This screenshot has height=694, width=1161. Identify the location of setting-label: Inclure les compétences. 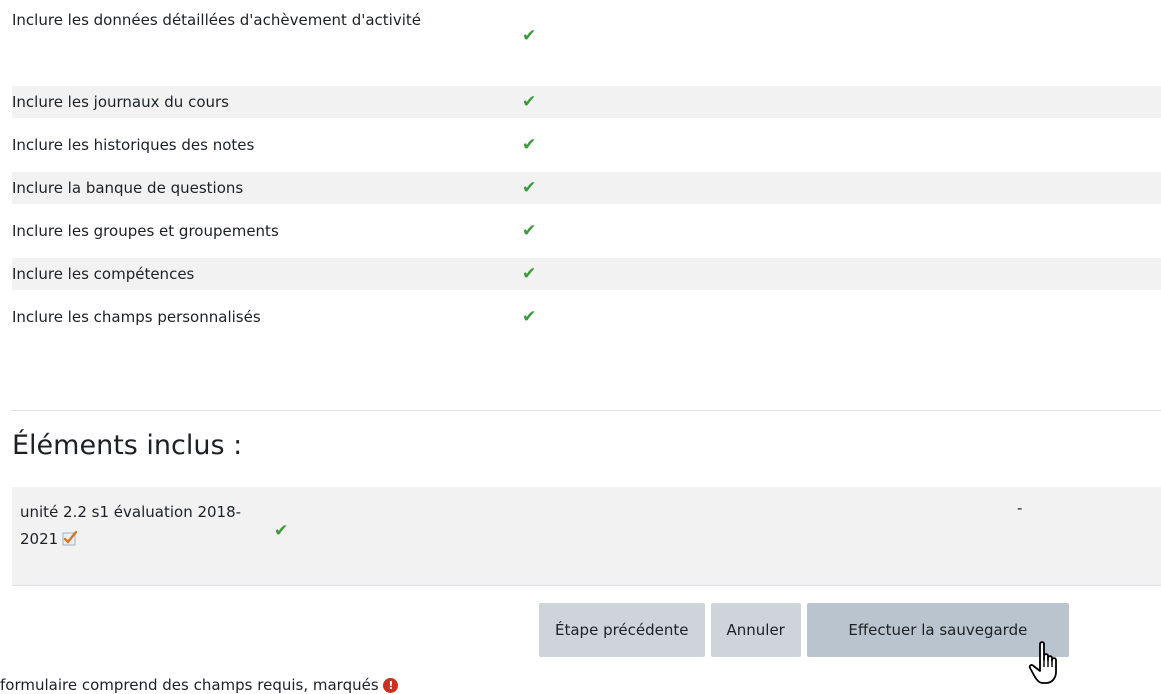
(103, 274).